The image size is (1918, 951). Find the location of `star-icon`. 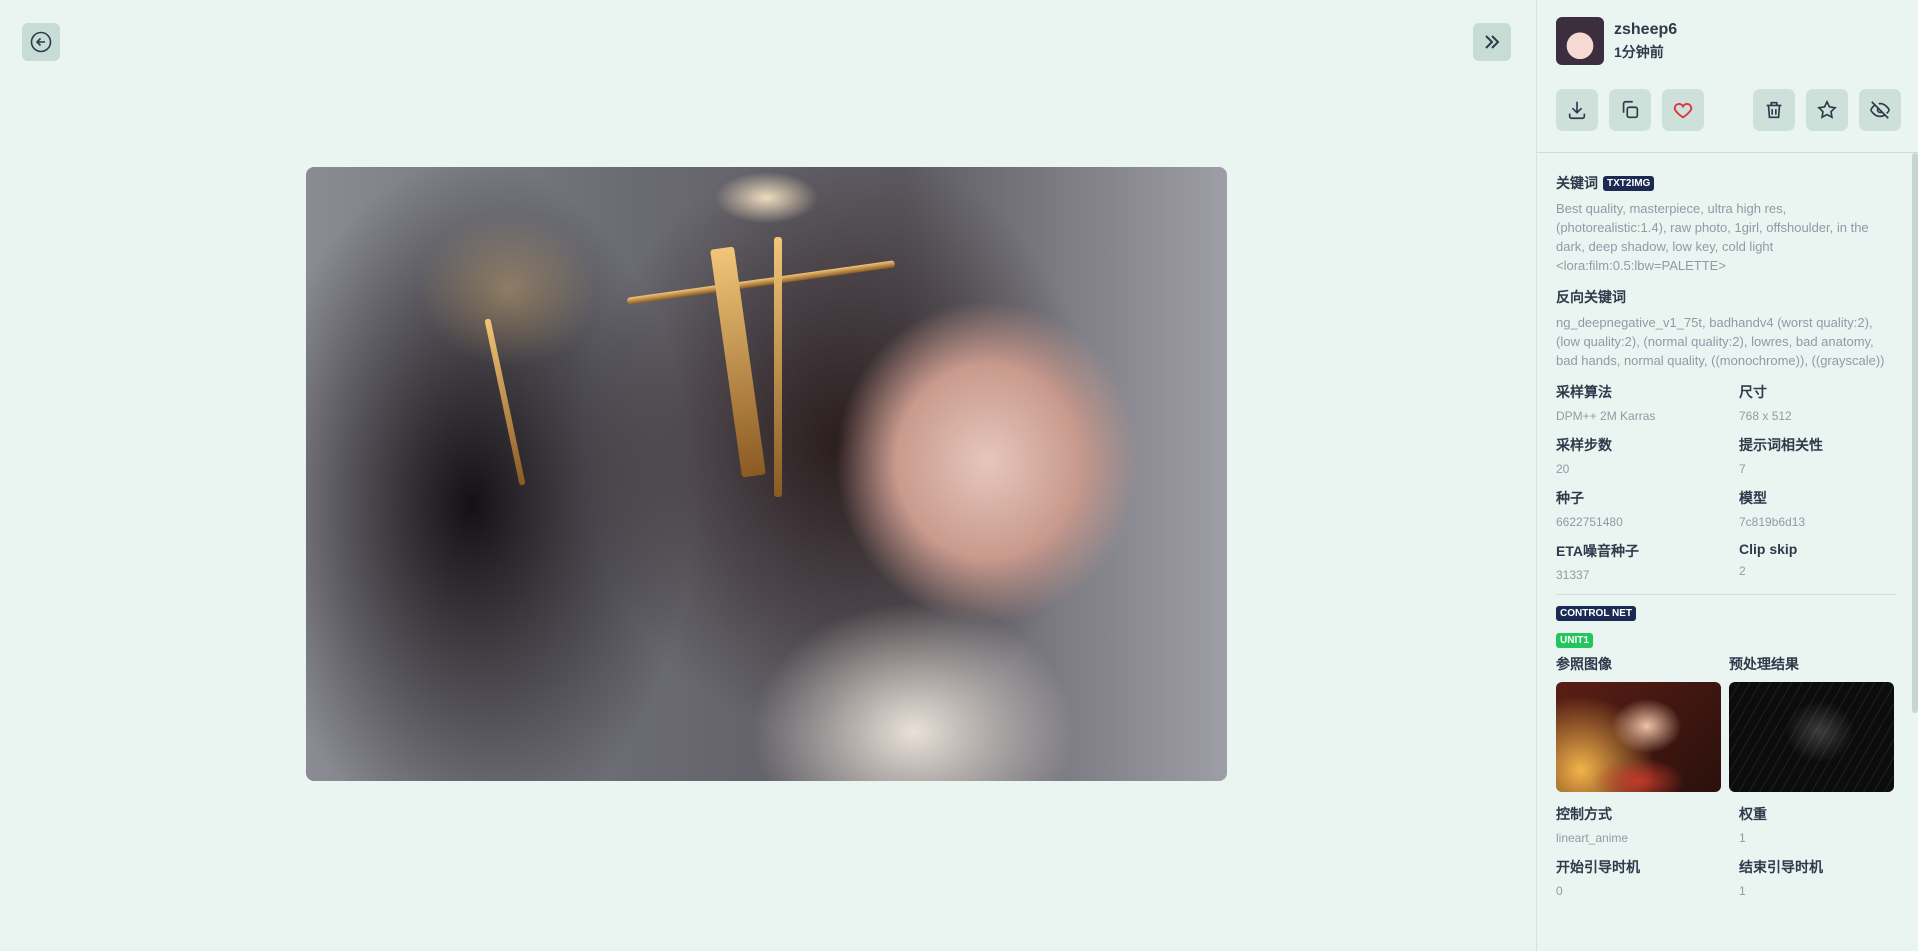

star-icon is located at coordinates (1827, 109).